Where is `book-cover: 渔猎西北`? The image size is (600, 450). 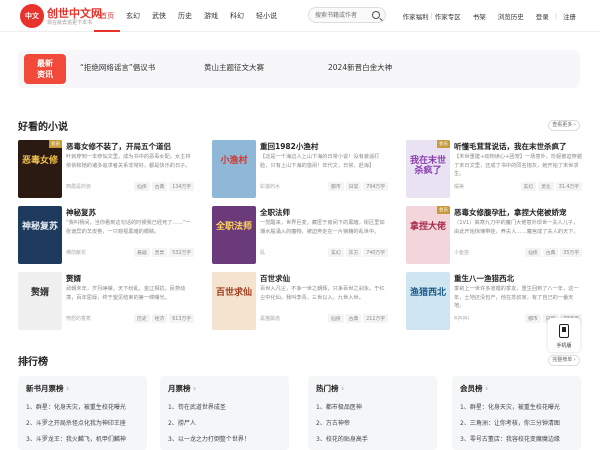
book-cover: 渔猎西北 is located at coordinates (428, 301).